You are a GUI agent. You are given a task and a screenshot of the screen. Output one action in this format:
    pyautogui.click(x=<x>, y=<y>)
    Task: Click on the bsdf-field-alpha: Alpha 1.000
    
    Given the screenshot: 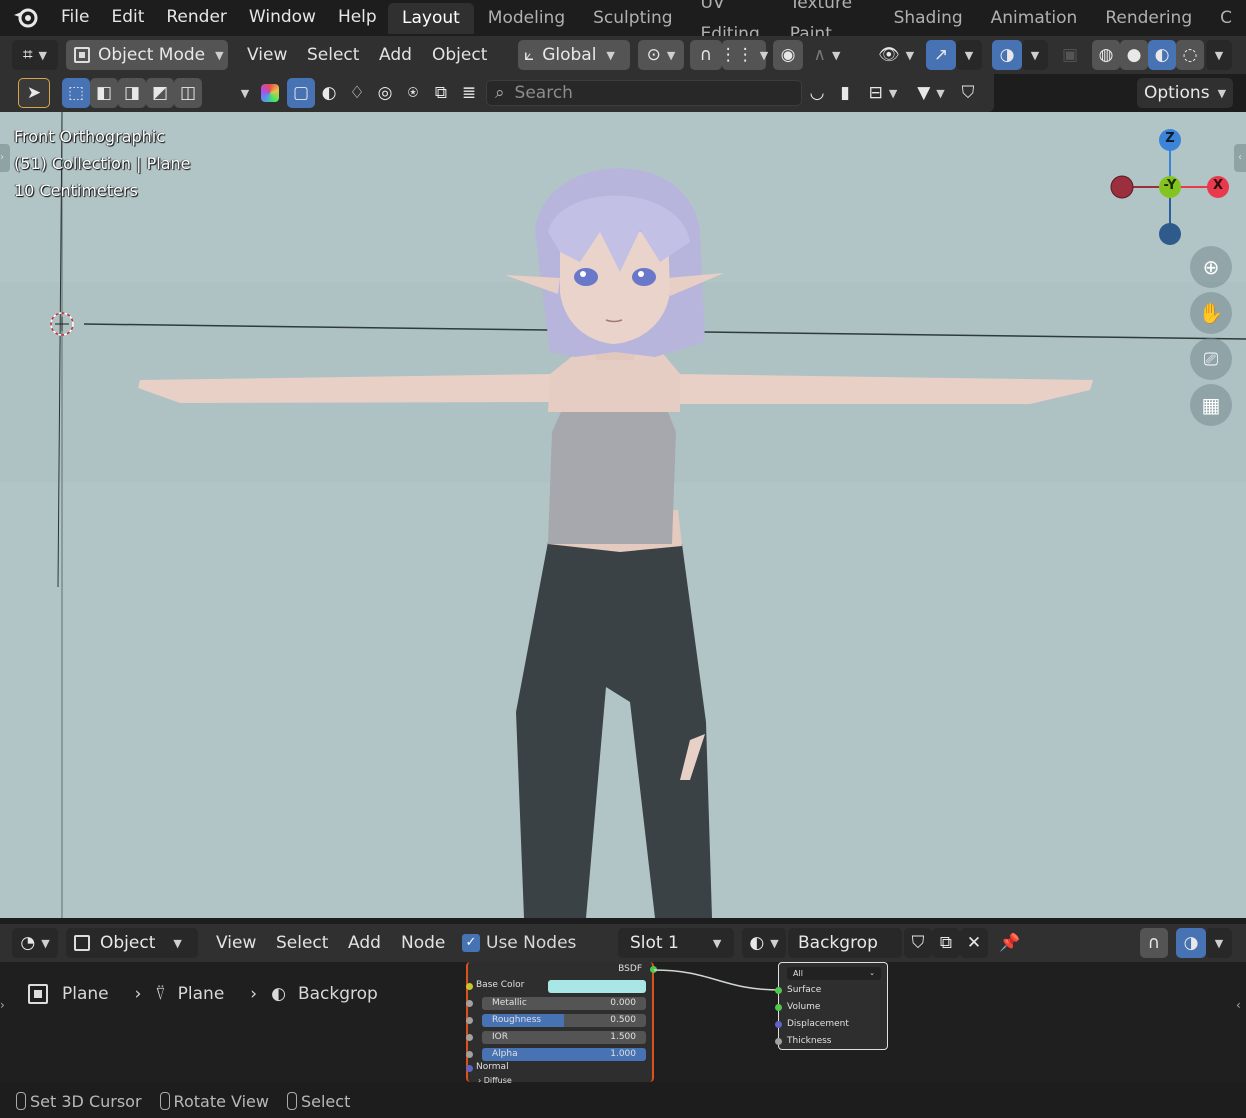 What is the action you would take?
    pyautogui.click(x=564, y=1054)
    